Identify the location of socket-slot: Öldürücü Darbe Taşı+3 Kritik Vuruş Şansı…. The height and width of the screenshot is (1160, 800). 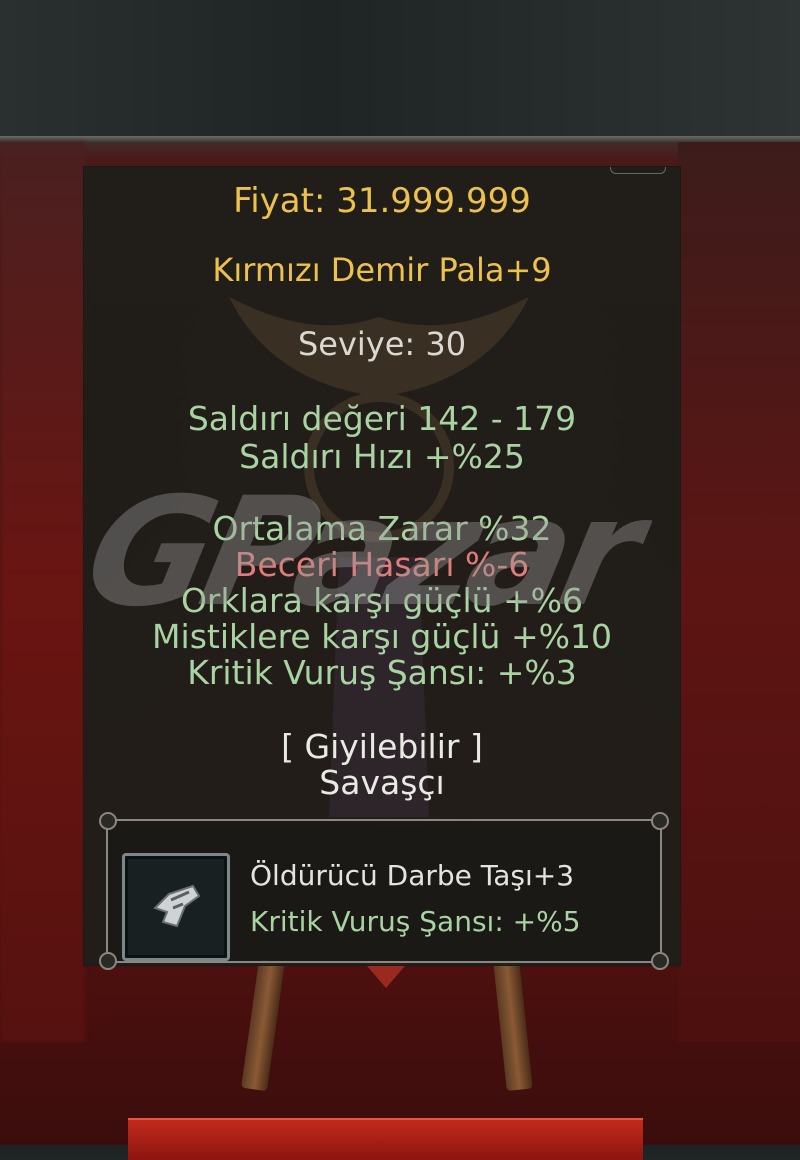
(384, 891).